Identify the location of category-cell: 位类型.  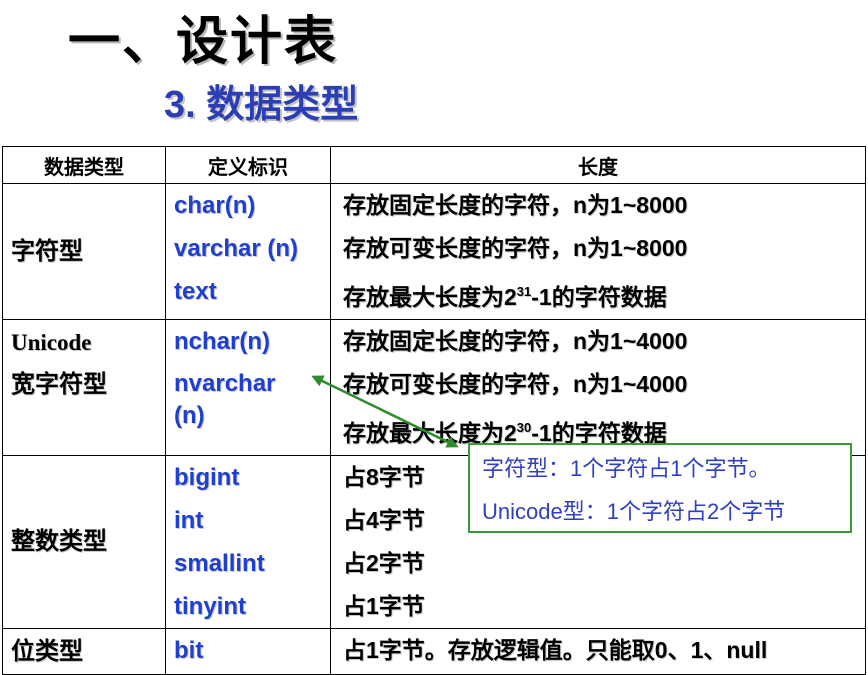
(84, 651).